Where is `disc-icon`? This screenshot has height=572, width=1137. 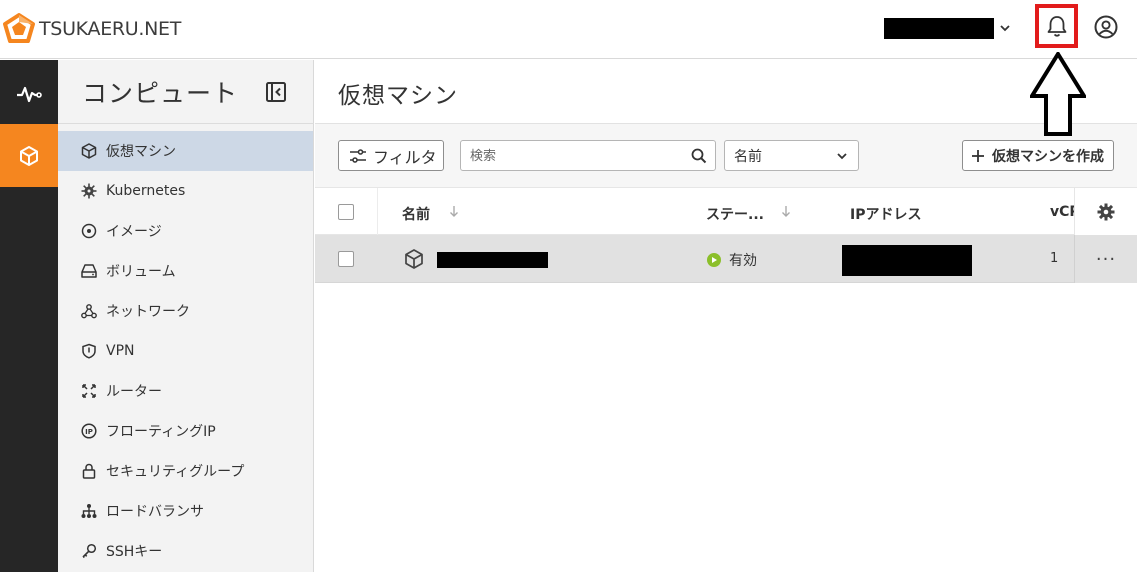
disc-icon is located at coordinates (89, 231).